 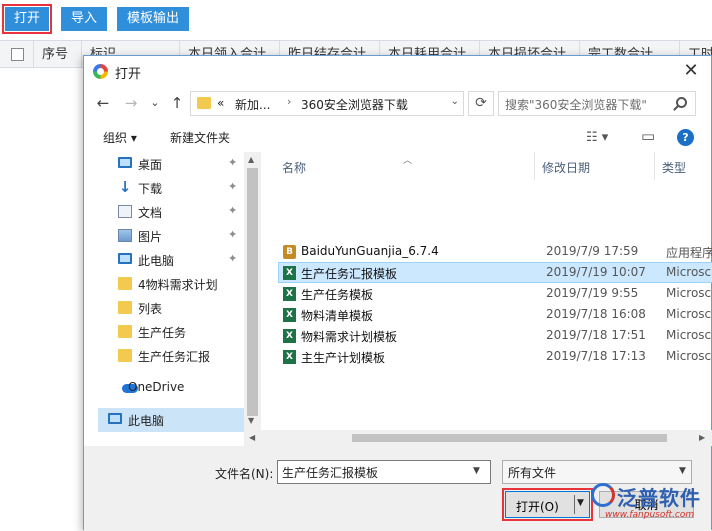 What do you see at coordinates (596, 314) in the screenshot?
I see `file-date: 2019/7/18 16:08` at bounding box center [596, 314].